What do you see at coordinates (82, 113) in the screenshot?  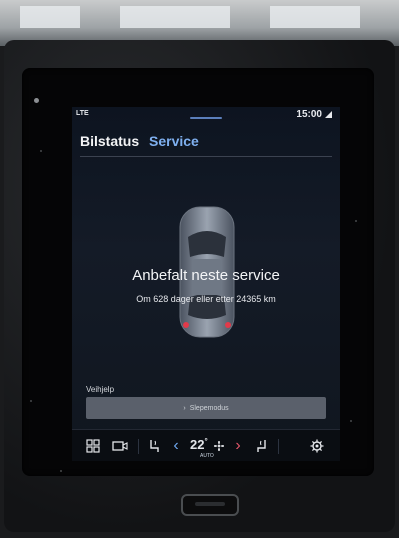 I see `network-indicator: LTE` at bounding box center [82, 113].